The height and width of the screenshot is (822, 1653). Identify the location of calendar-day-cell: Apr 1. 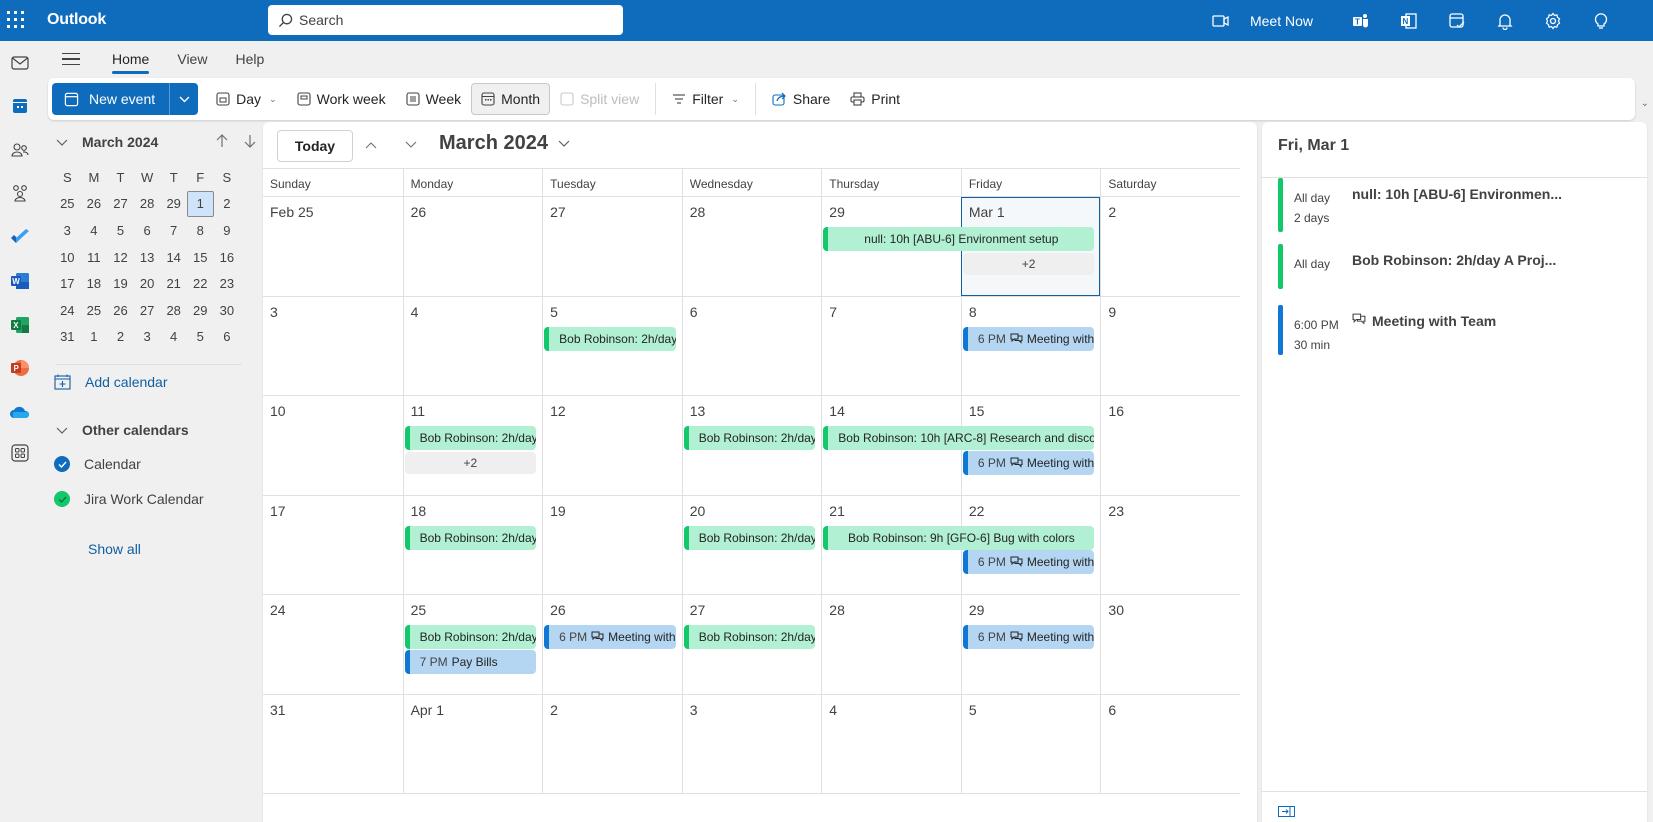
(472, 743).